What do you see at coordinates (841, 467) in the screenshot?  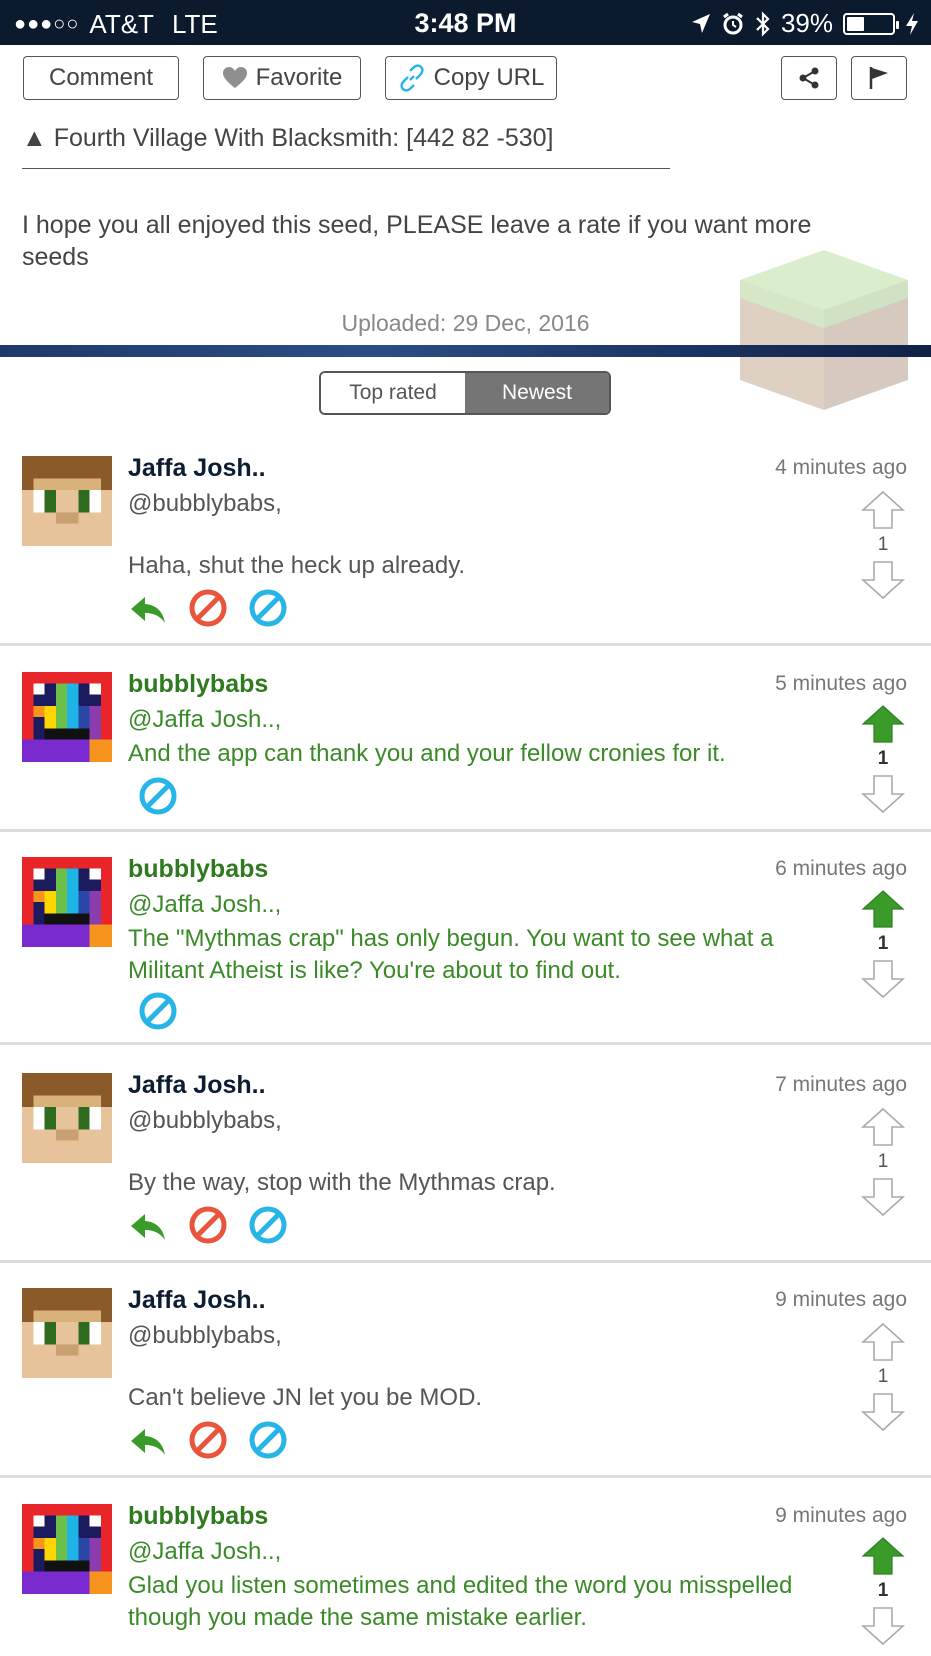 I see `comment-time: 4 minutes ago` at bounding box center [841, 467].